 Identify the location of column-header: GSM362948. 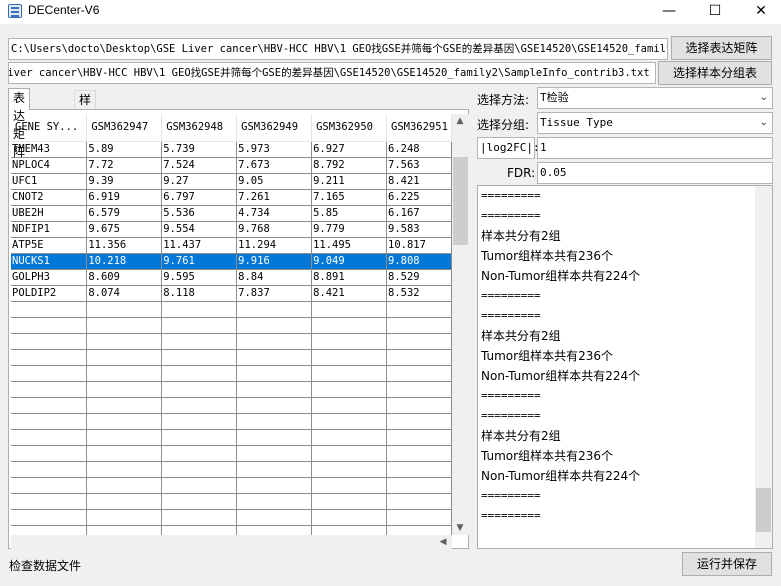
(199, 128).